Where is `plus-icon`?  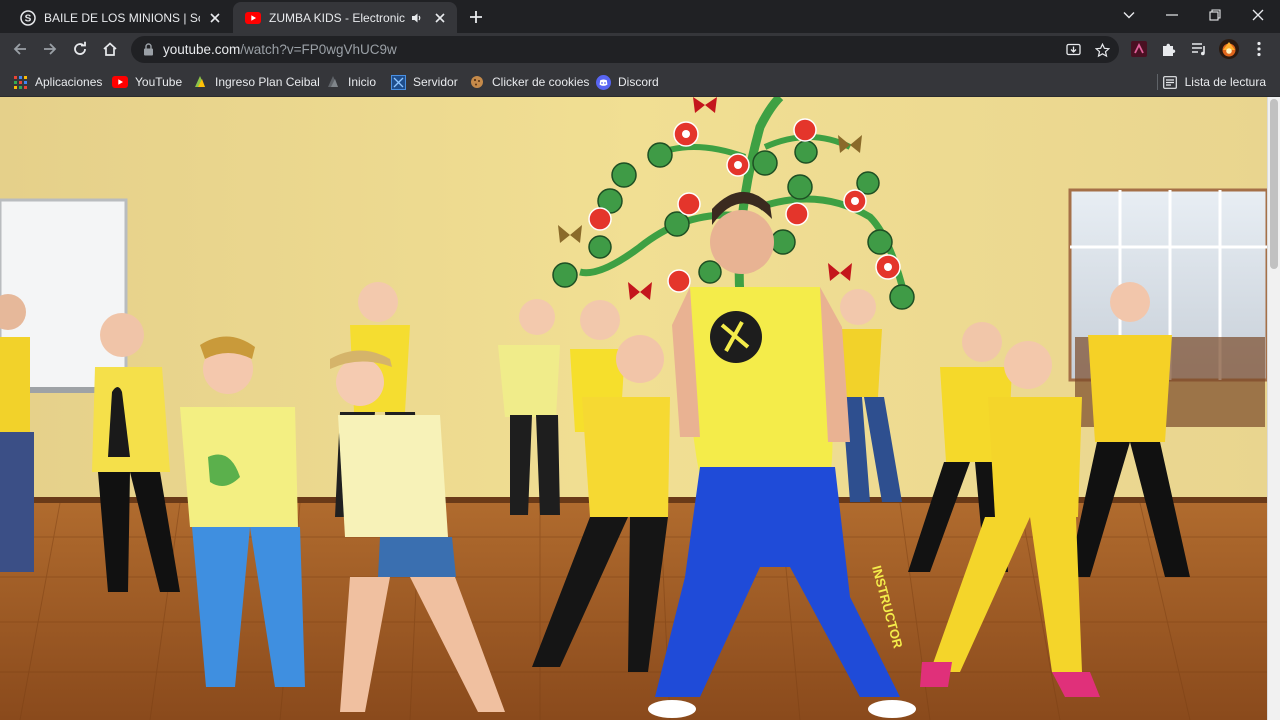
plus-icon is located at coordinates (476, 17).